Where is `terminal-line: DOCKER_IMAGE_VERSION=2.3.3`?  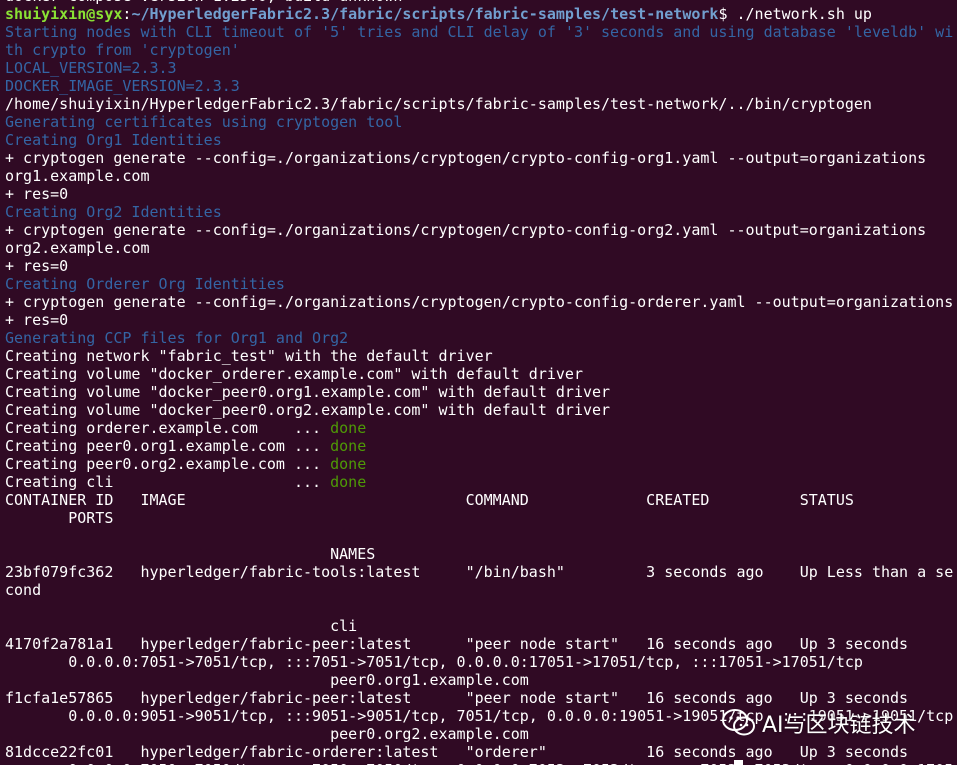 terminal-line: DOCKER_IMAGE_VERSION=2.3.3 is located at coordinates (479, 86).